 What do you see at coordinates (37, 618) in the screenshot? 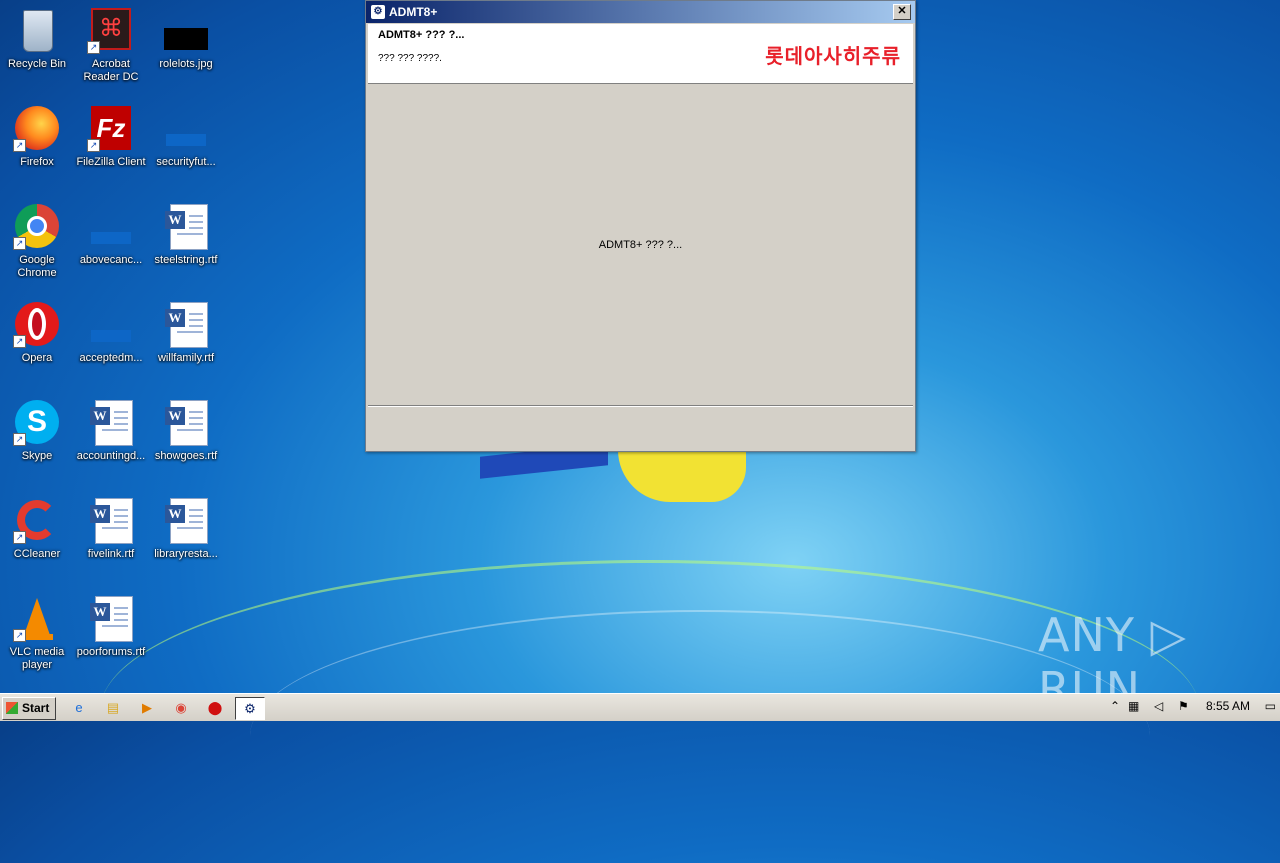
I see `vlc-icon: ↗` at bounding box center [37, 618].